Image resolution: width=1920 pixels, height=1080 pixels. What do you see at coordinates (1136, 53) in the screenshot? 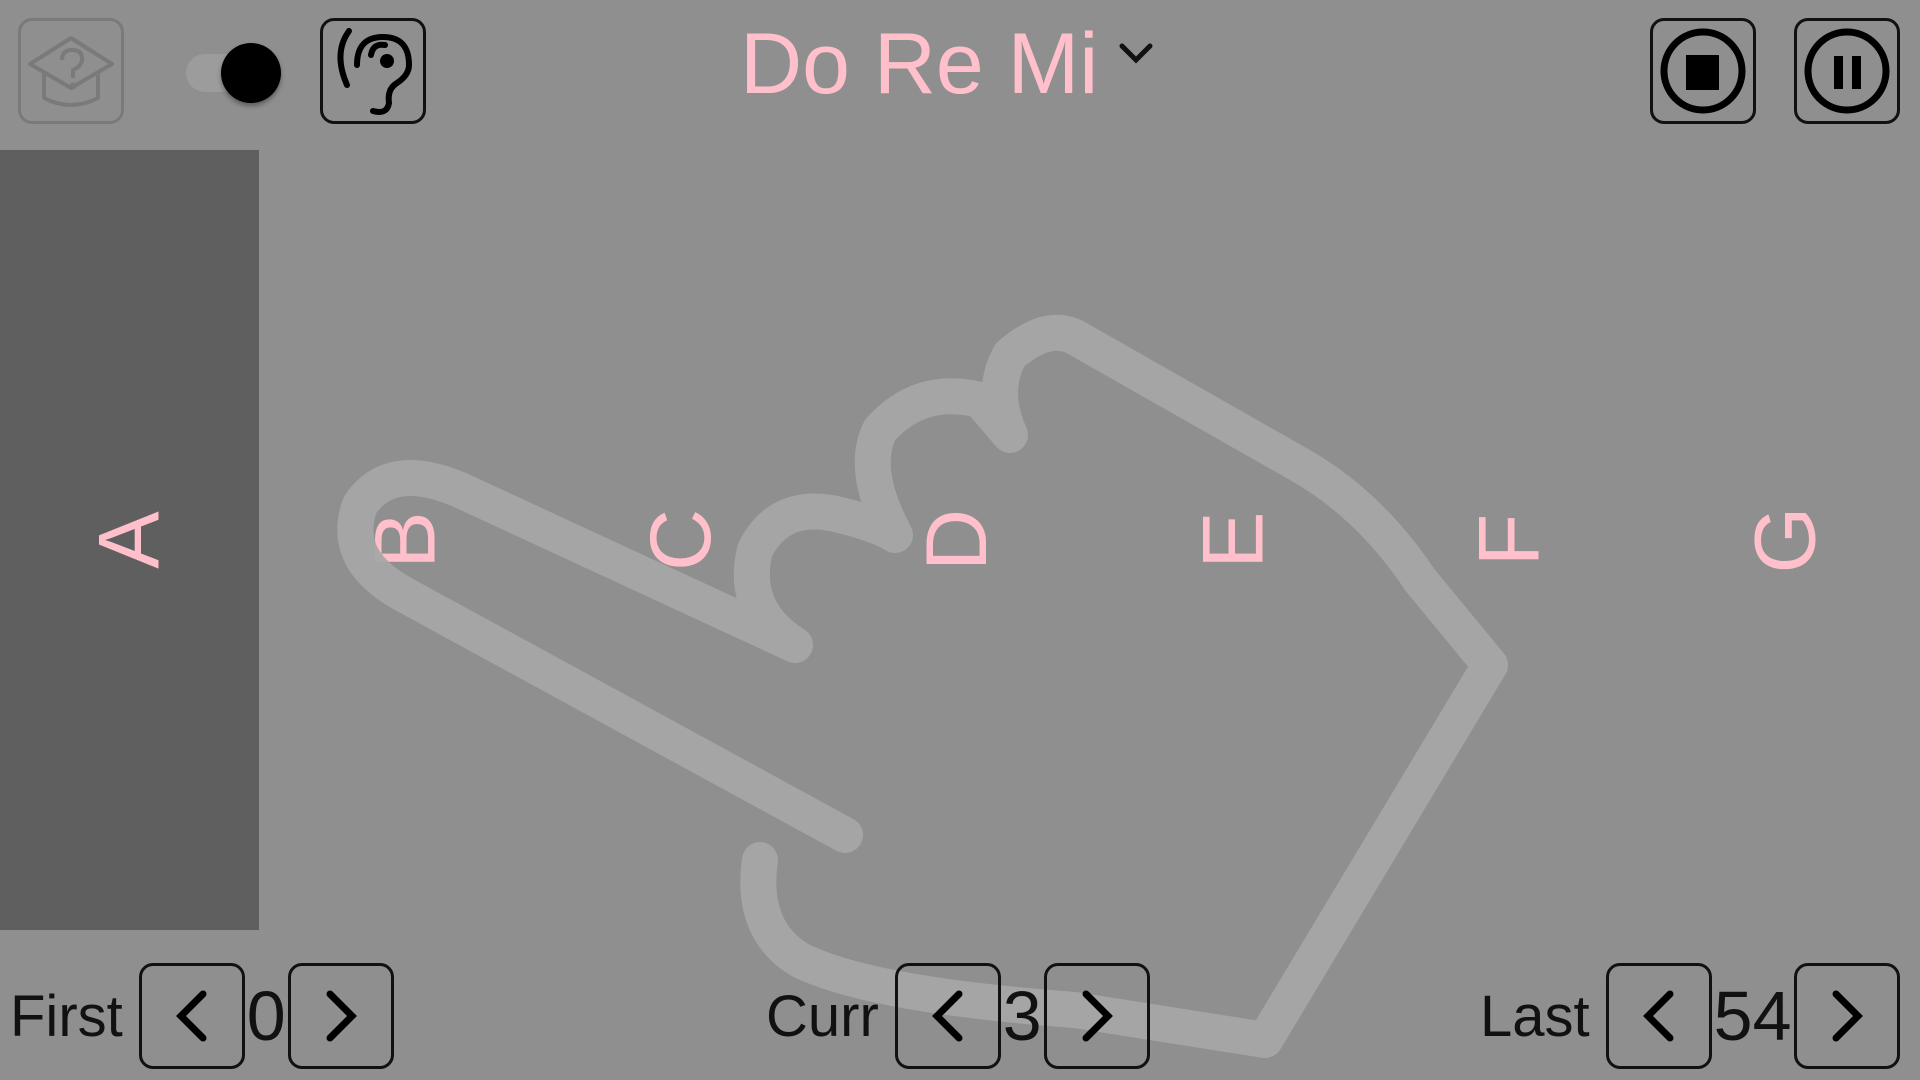
I see `chevron-down-icon` at bounding box center [1136, 53].